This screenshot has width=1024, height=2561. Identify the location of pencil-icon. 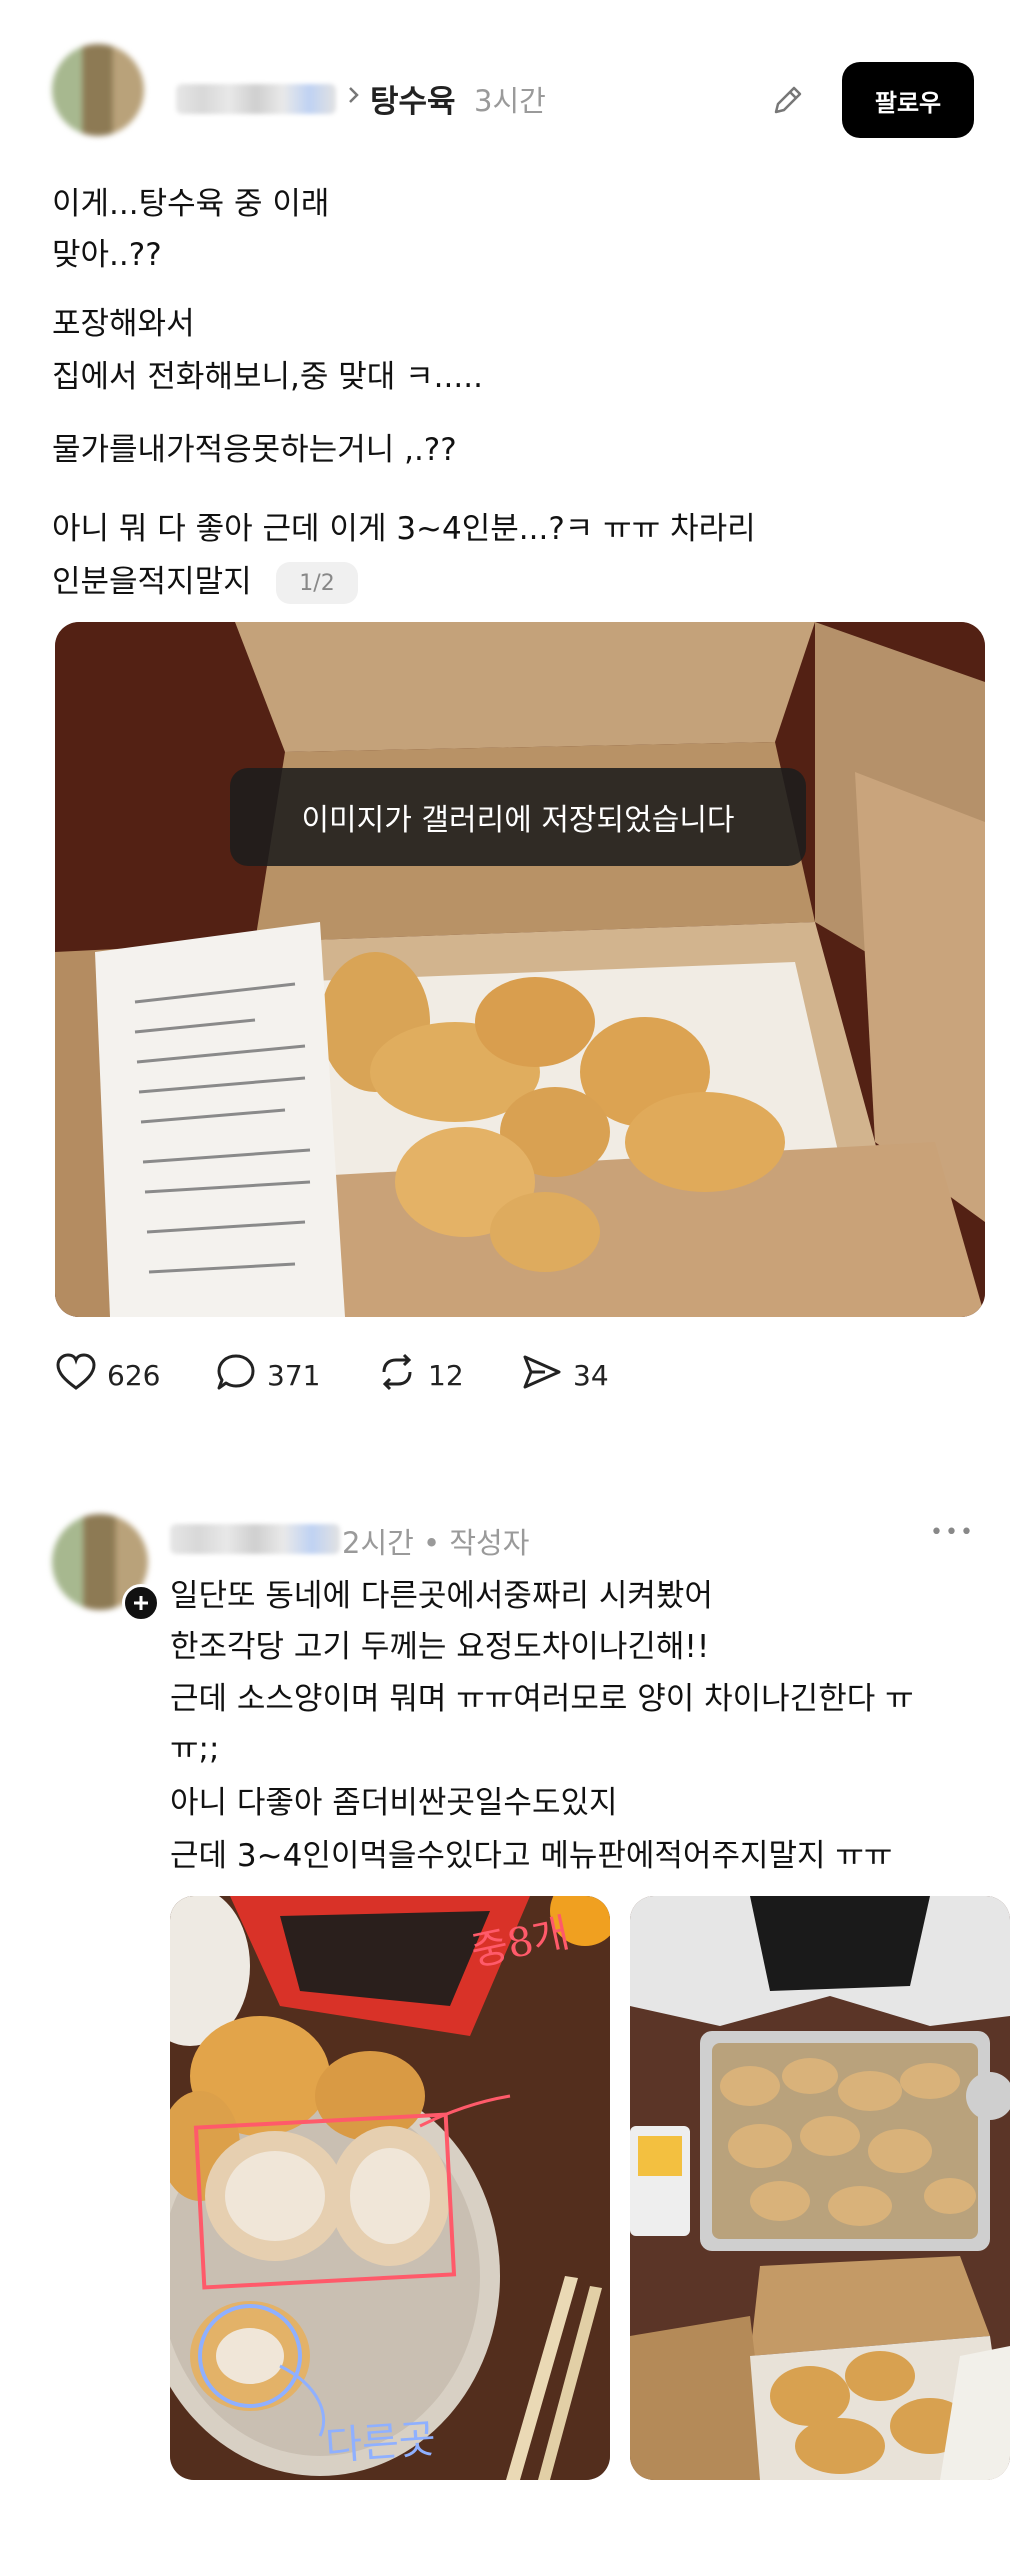
(788, 100).